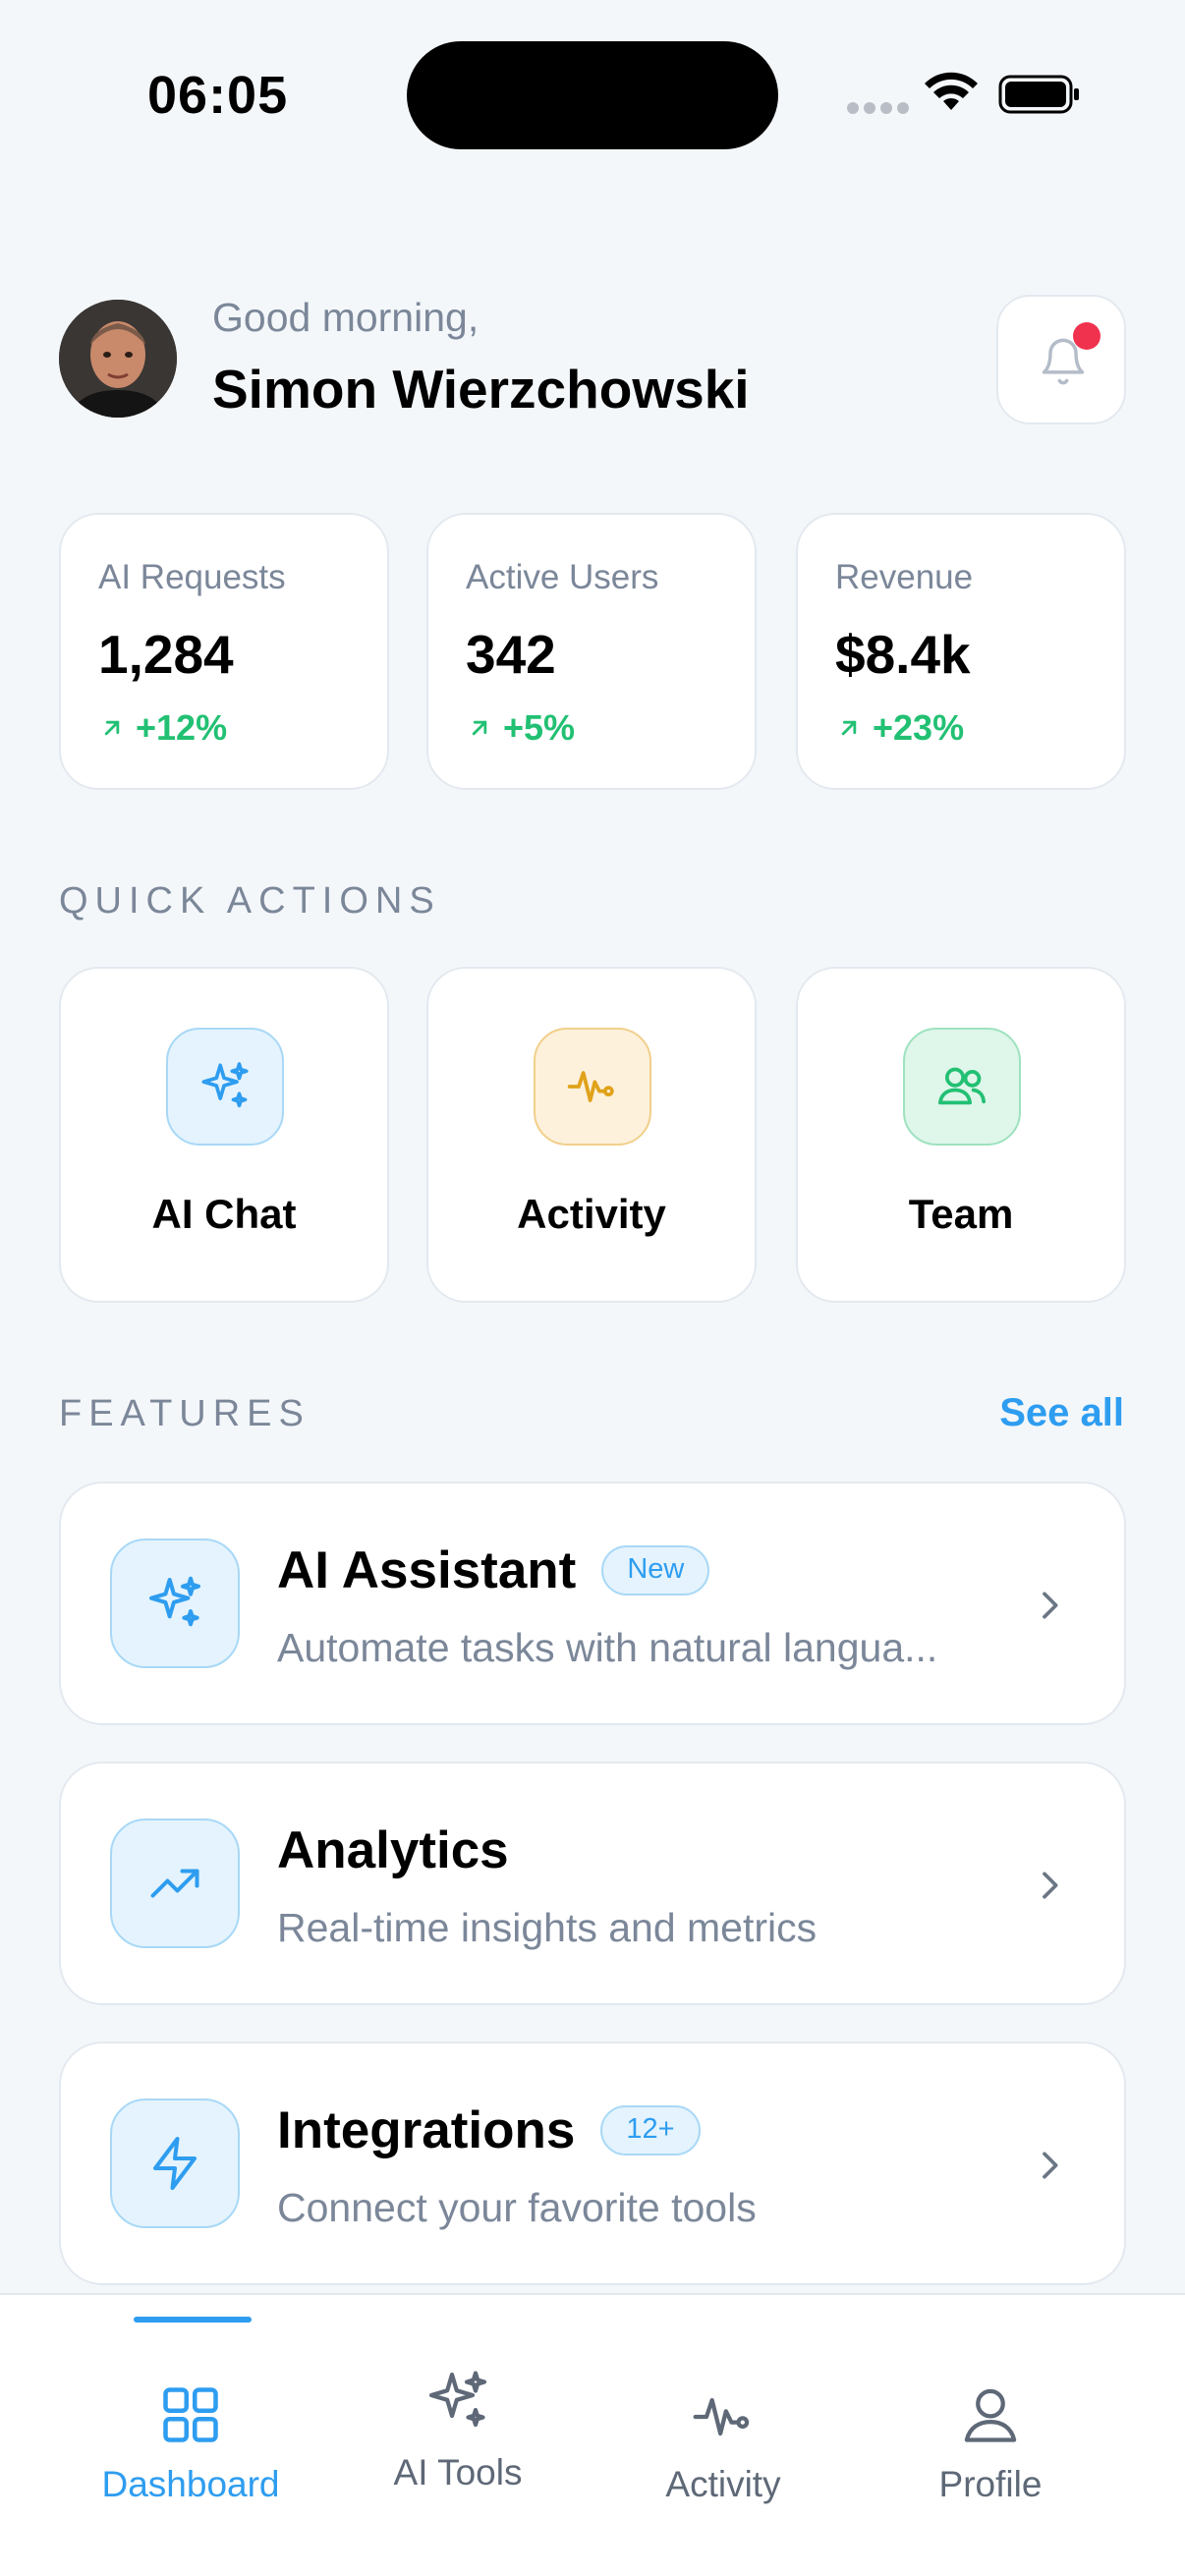 The width and height of the screenshot is (1185, 2576). What do you see at coordinates (218, 95) in the screenshot?
I see `status-time: 06:05` at bounding box center [218, 95].